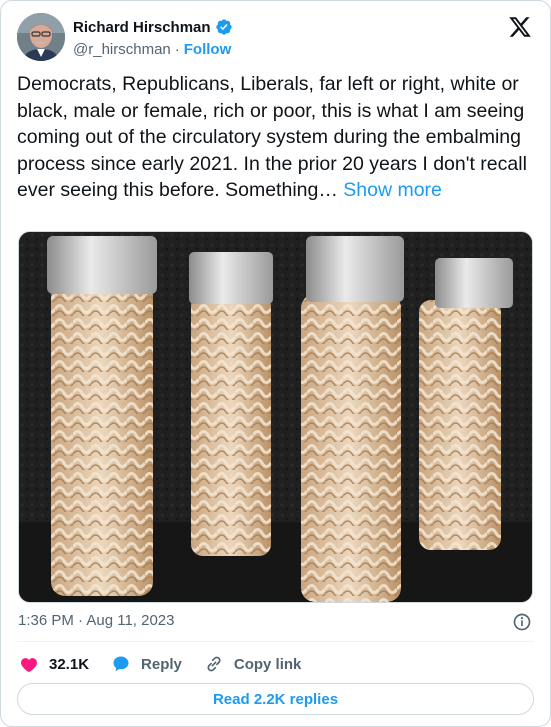 The image size is (551, 727). What do you see at coordinates (224, 27) in the screenshot?
I see `verified-badge-icon` at bounding box center [224, 27].